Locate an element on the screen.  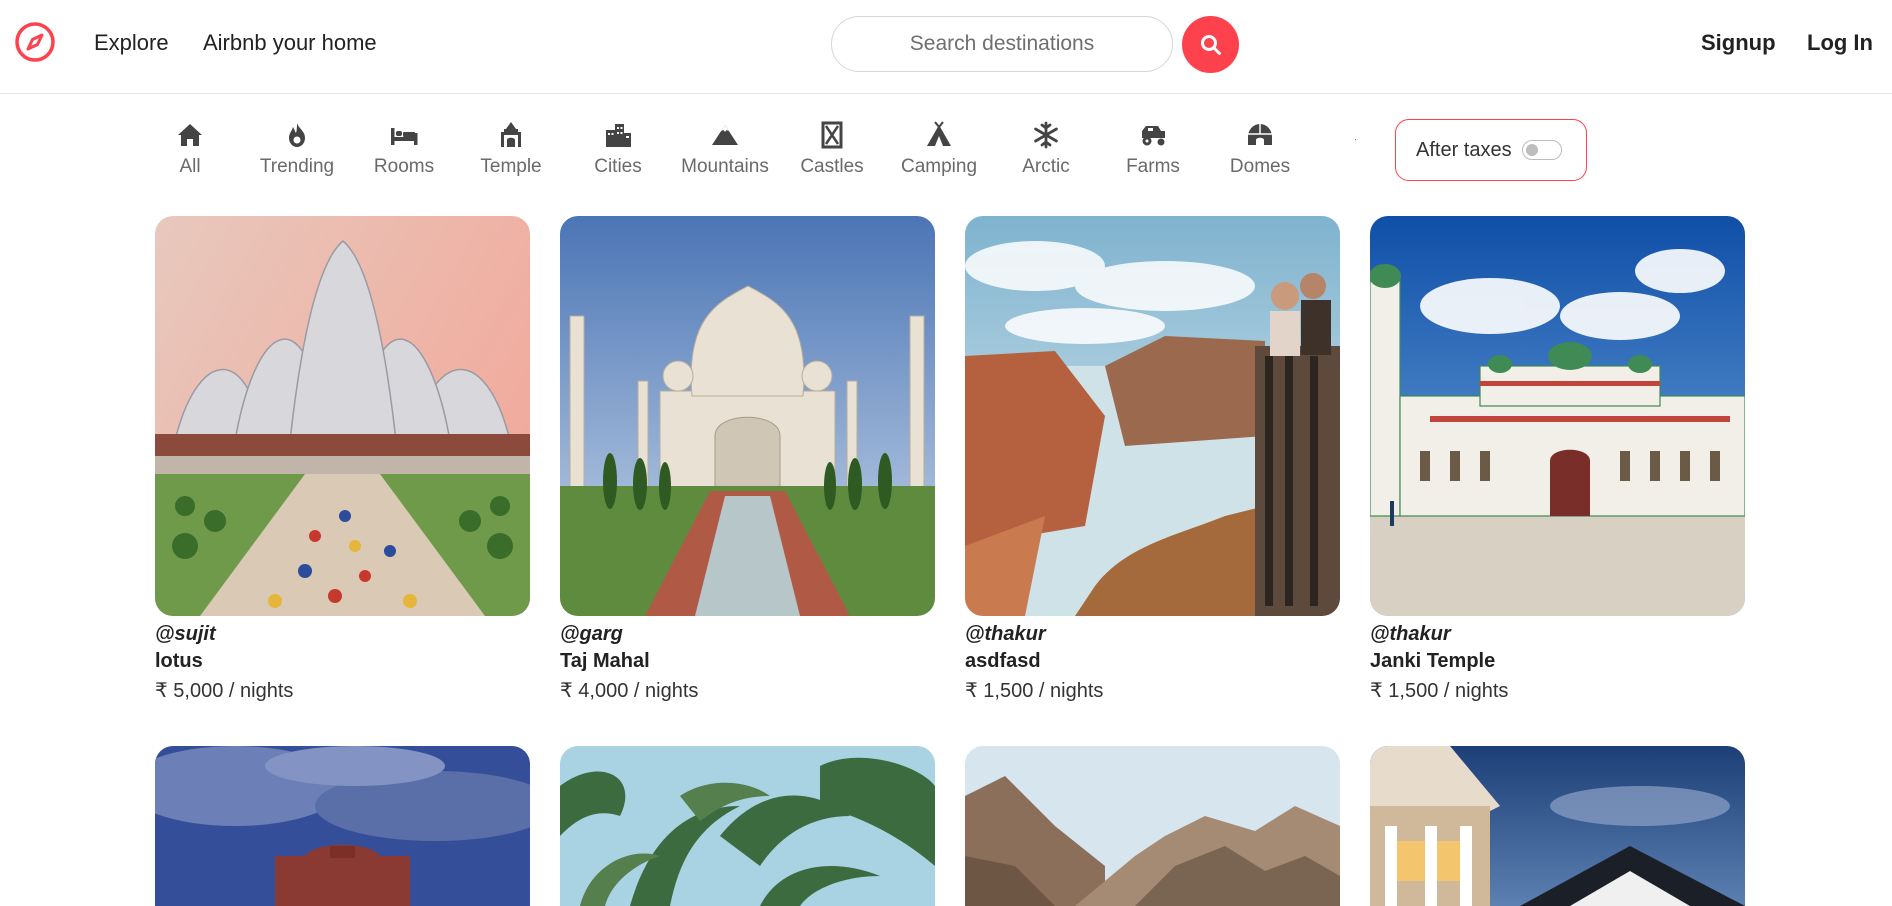
filter-label: Mountains is located at coordinates (725, 166).